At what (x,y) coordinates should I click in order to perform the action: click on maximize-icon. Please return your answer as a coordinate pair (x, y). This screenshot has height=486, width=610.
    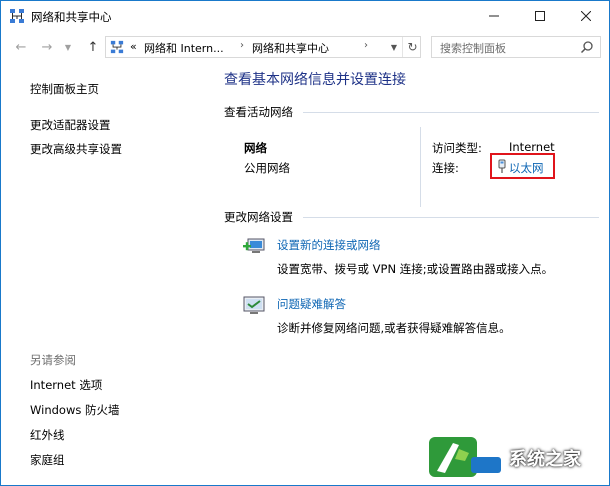
    Looking at the image, I should click on (540, 16).